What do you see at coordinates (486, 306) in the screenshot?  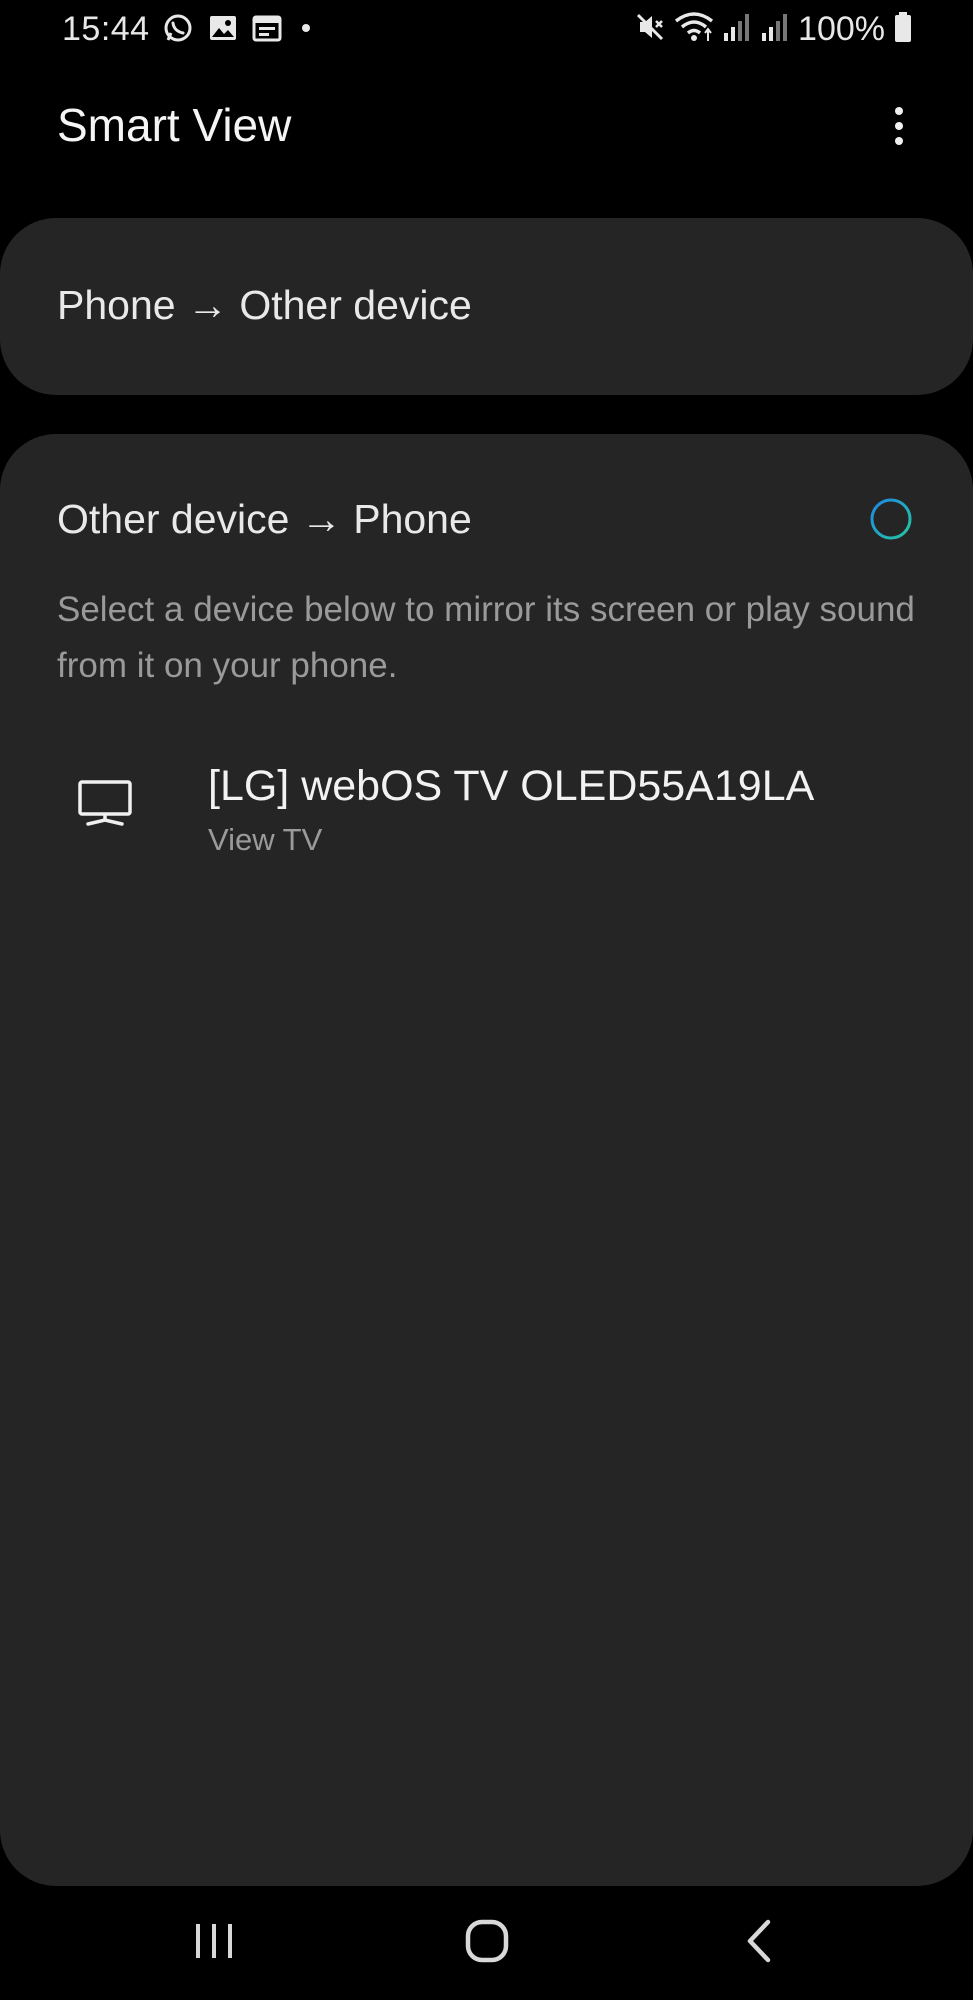 I see `phone-to-other-device-card: Phone → Other device` at bounding box center [486, 306].